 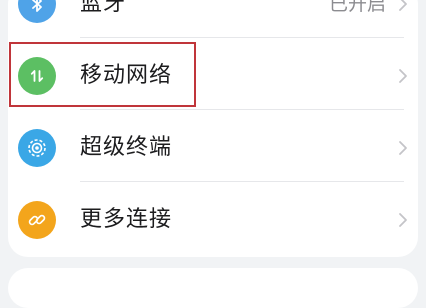 What do you see at coordinates (213, 19) in the screenshot?
I see `settings-row-bluetooth: 蓝牙 已开启` at bounding box center [213, 19].